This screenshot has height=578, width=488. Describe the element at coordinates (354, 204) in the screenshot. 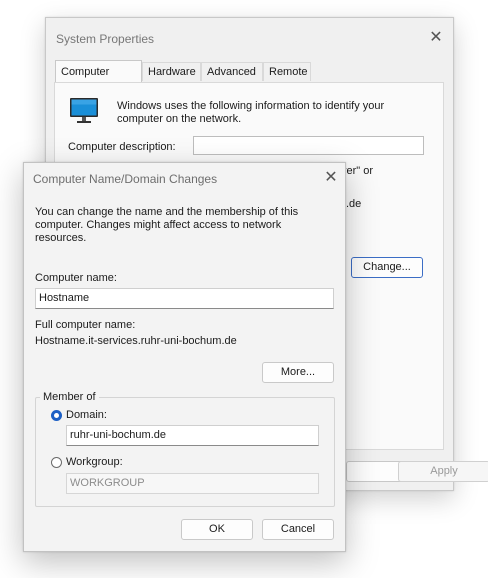

I see `partial-text: .de` at that location.